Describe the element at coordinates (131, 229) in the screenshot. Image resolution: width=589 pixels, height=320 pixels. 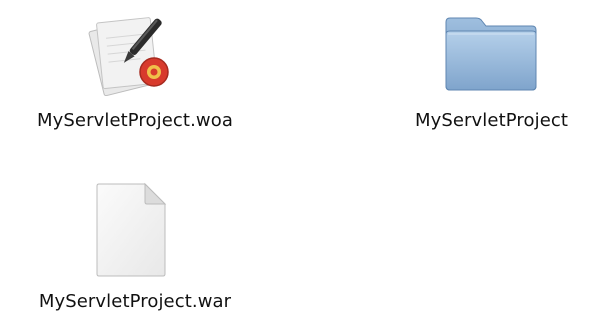
I see `document-icon` at that location.